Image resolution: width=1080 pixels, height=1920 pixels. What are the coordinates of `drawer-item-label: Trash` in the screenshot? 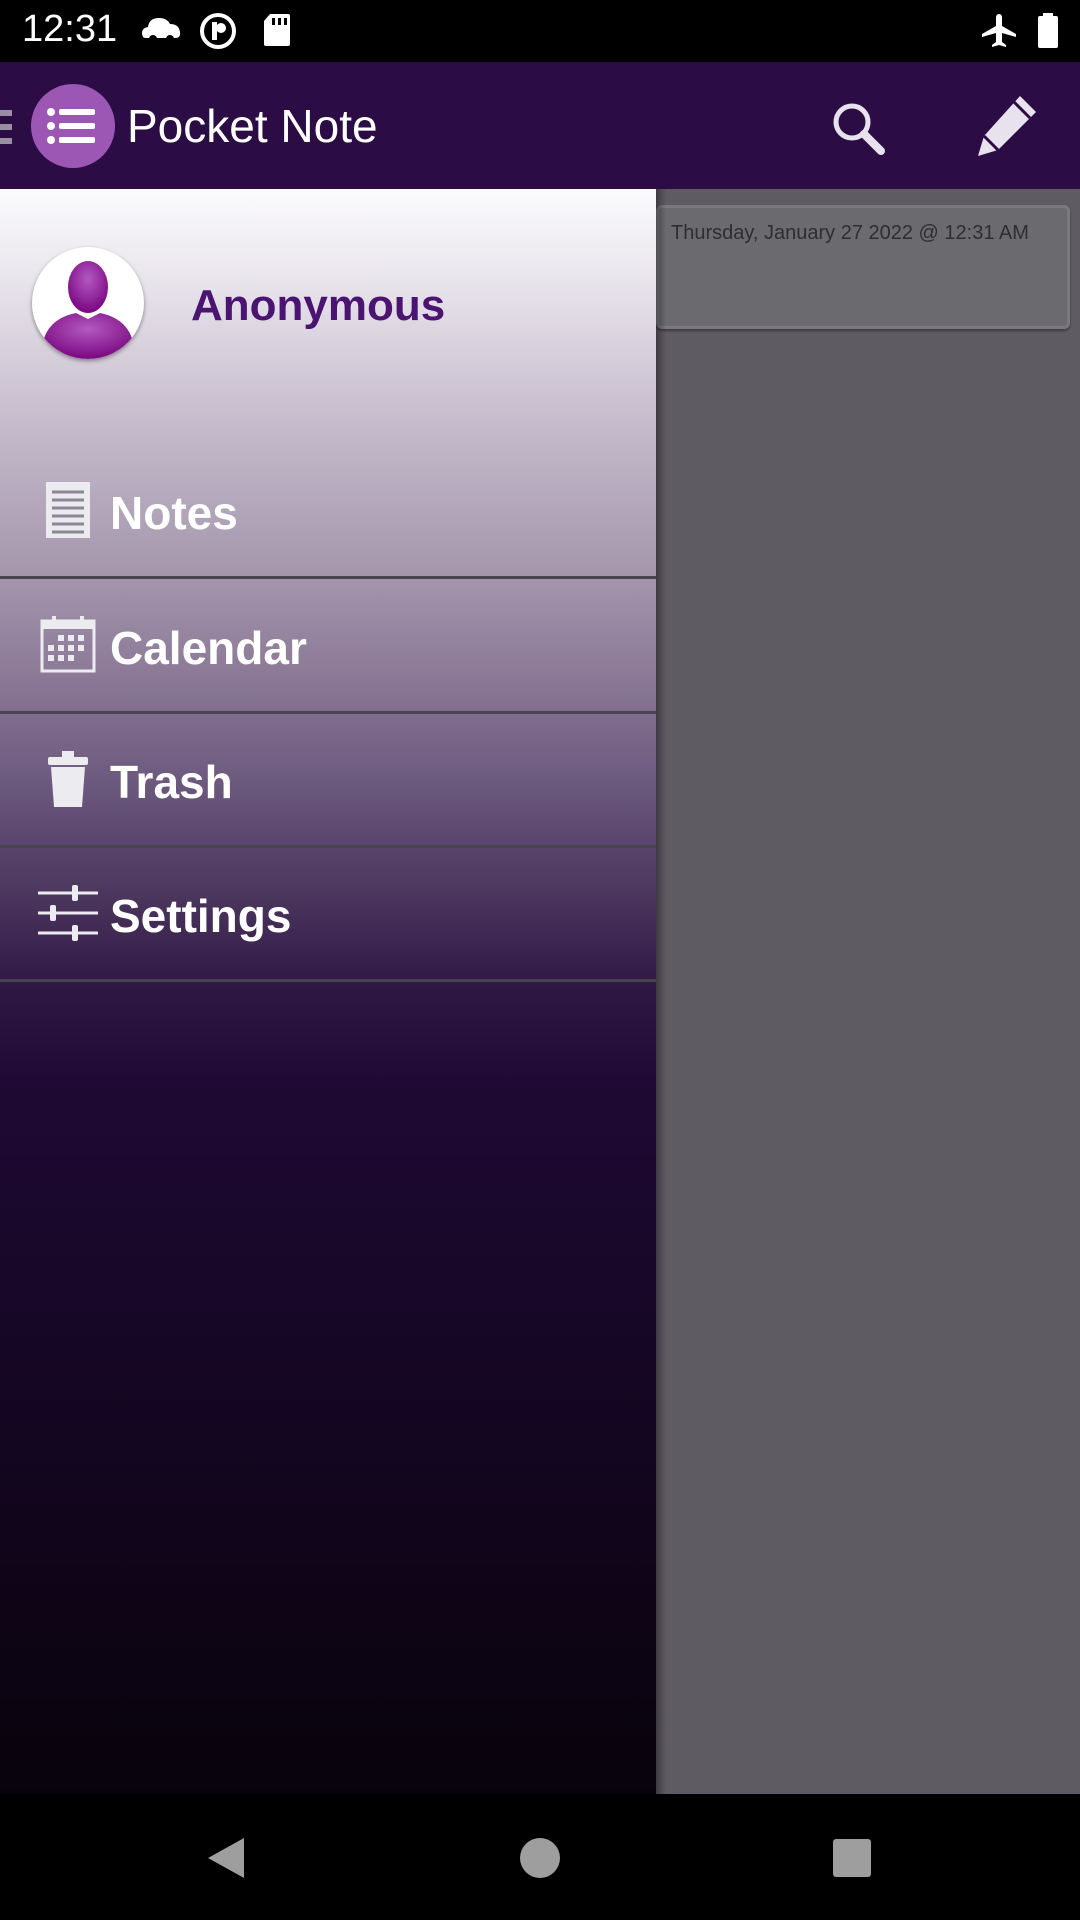 It's located at (171, 782).